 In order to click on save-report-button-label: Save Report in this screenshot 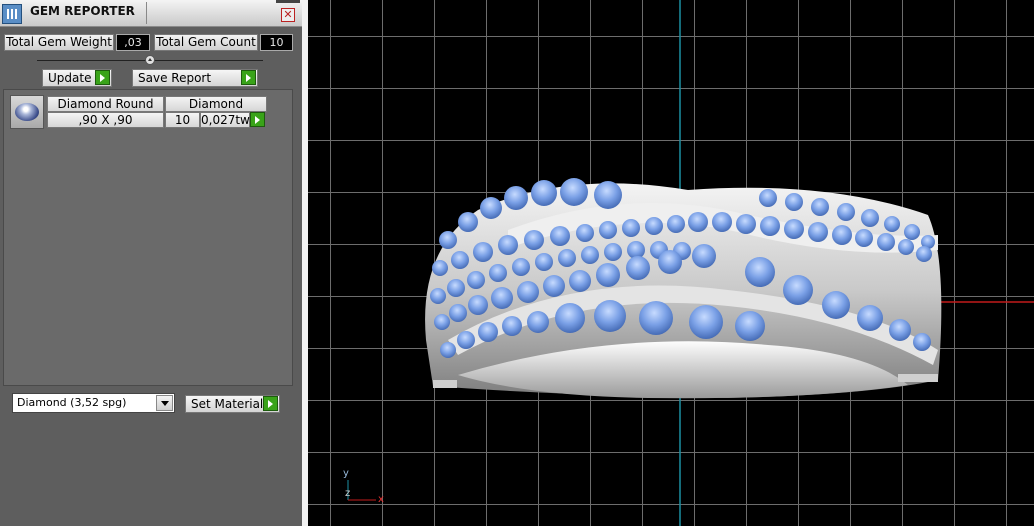, I will do `click(175, 78)`.